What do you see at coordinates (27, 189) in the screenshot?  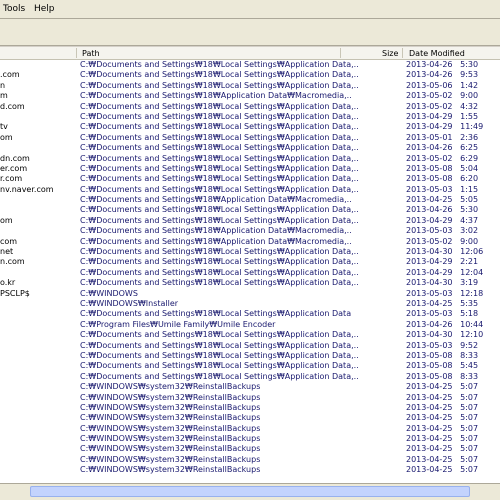 I see `cell-name: nv.naver.com` at bounding box center [27, 189].